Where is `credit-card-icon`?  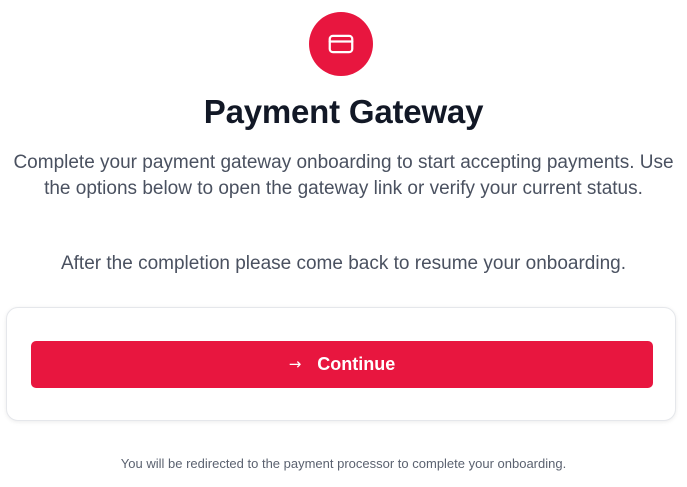
credit-card-icon is located at coordinates (341, 44).